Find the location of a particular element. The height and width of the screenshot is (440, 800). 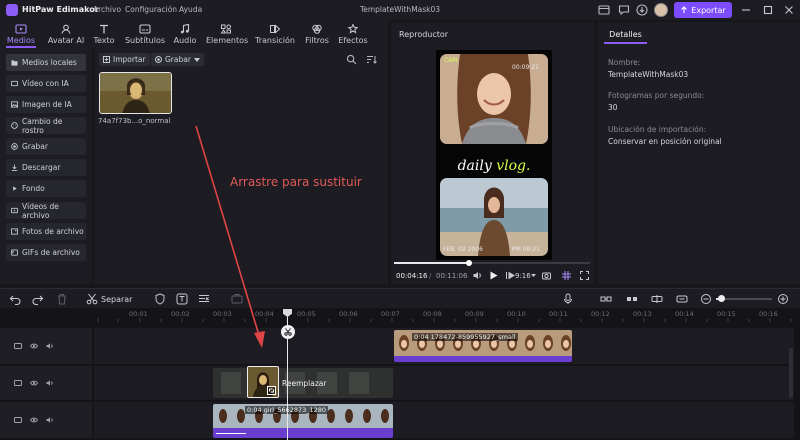

snapshot-icon is located at coordinates (546, 275).